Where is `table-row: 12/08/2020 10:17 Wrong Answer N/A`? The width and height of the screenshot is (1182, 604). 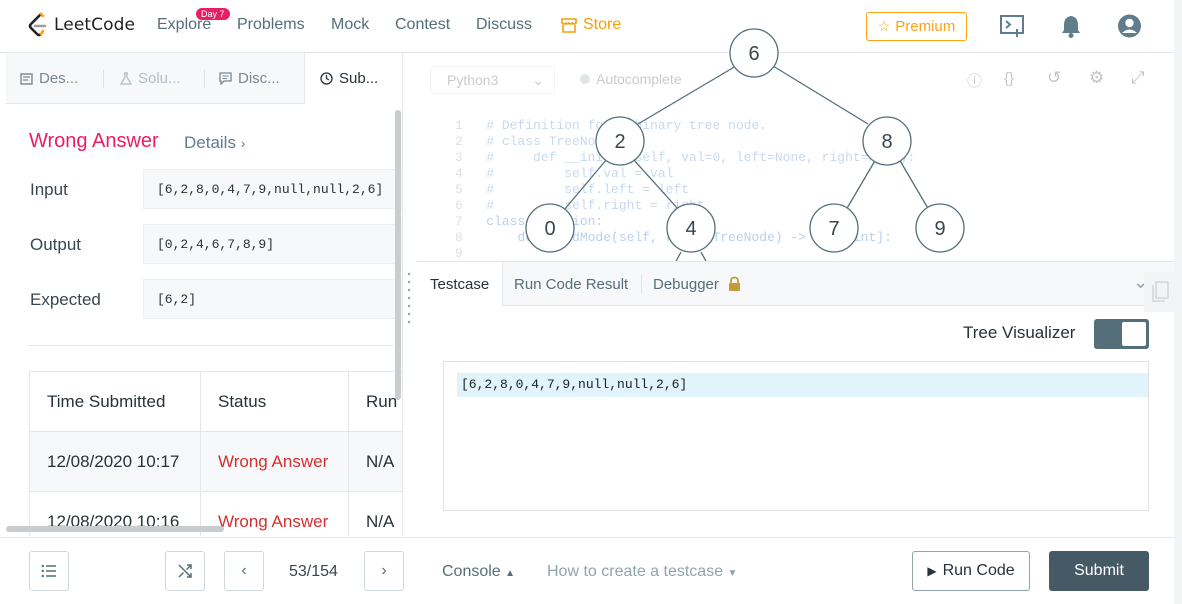 table-row: 12/08/2020 10:17 Wrong Answer N/A is located at coordinates (216, 462).